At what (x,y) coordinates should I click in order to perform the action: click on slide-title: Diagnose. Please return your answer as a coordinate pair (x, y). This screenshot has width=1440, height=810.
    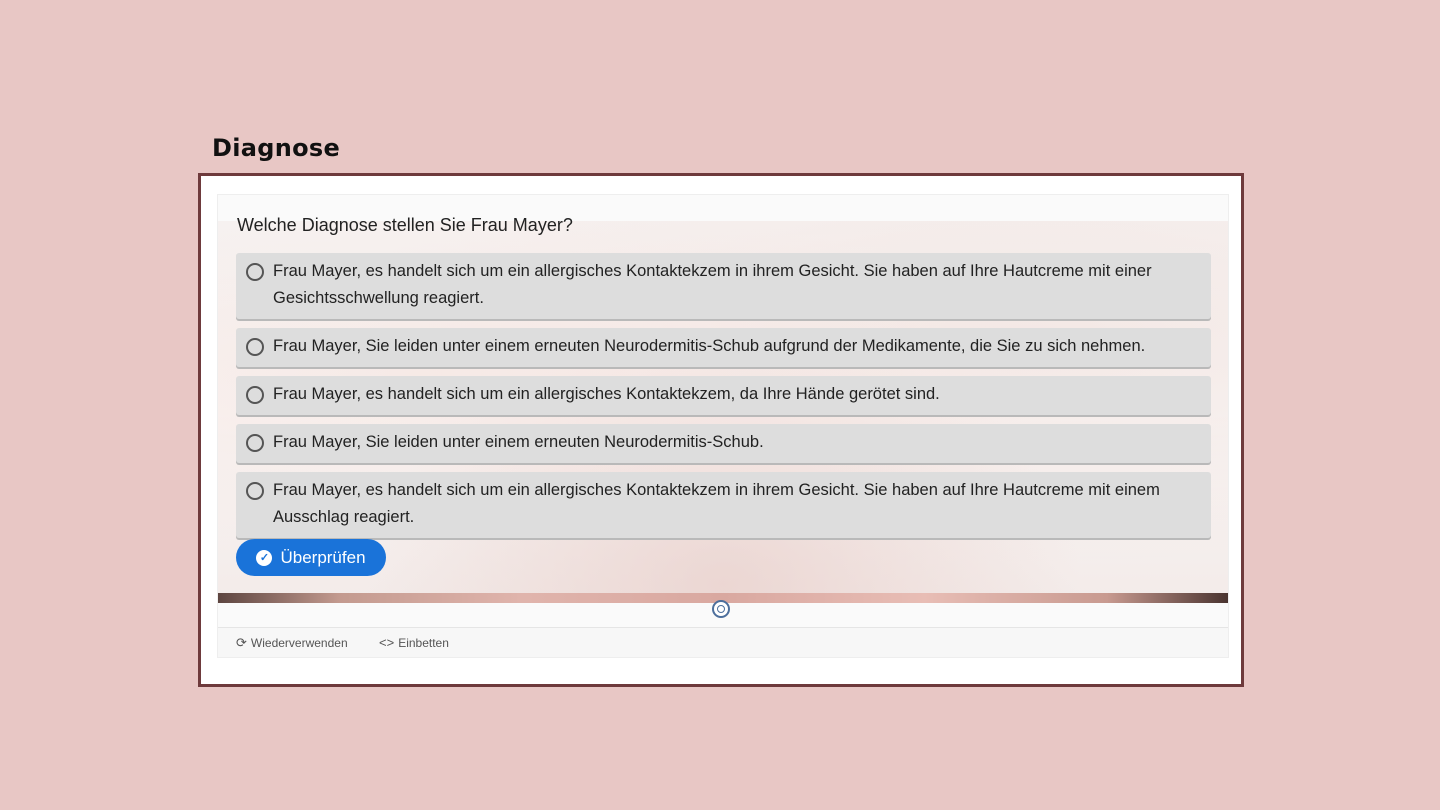
    Looking at the image, I should click on (276, 148).